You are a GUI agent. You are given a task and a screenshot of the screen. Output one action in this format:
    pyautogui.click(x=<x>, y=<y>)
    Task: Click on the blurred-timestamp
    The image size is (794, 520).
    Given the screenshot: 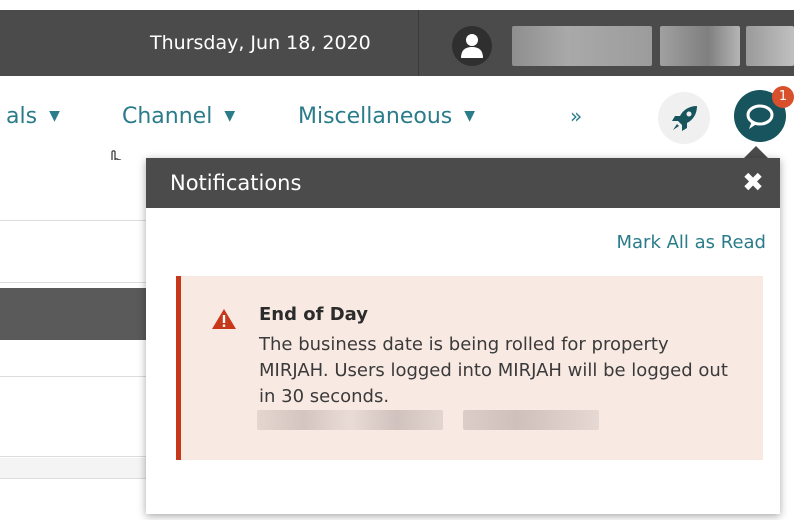 What is the action you would take?
    pyautogui.click(x=350, y=420)
    